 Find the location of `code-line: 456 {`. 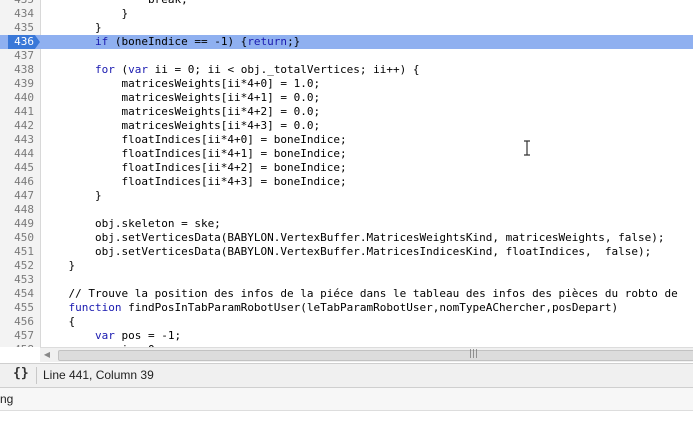

code-line: 456 { is located at coordinates (346, 322).